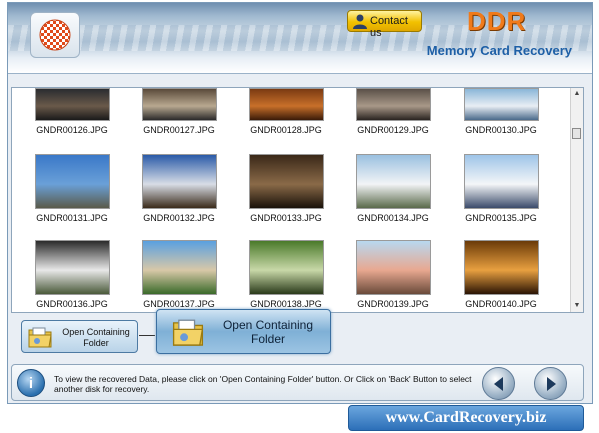 This screenshot has height=433, width=599. I want to click on open-folder-small-label: Open Containing Folder, so click(96, 338).